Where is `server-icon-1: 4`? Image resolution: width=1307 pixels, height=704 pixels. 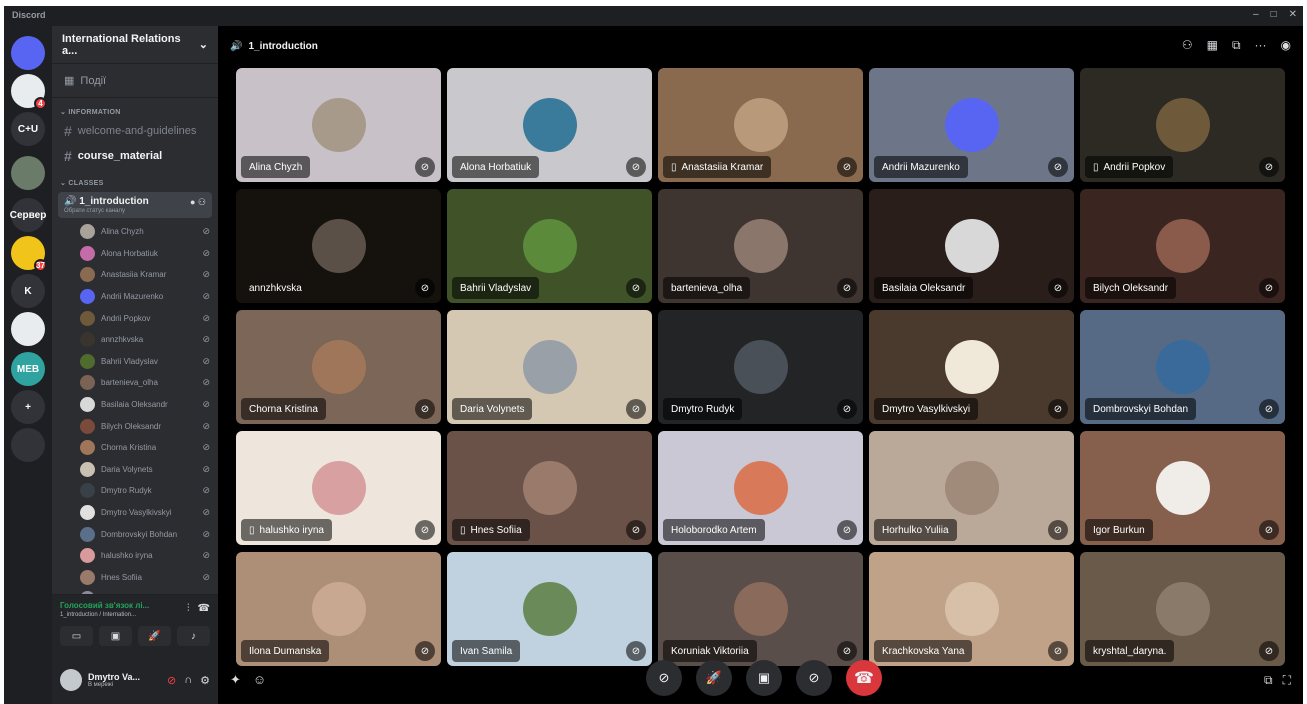
server-icon-1: 4 is located at coordinates (29, 92).